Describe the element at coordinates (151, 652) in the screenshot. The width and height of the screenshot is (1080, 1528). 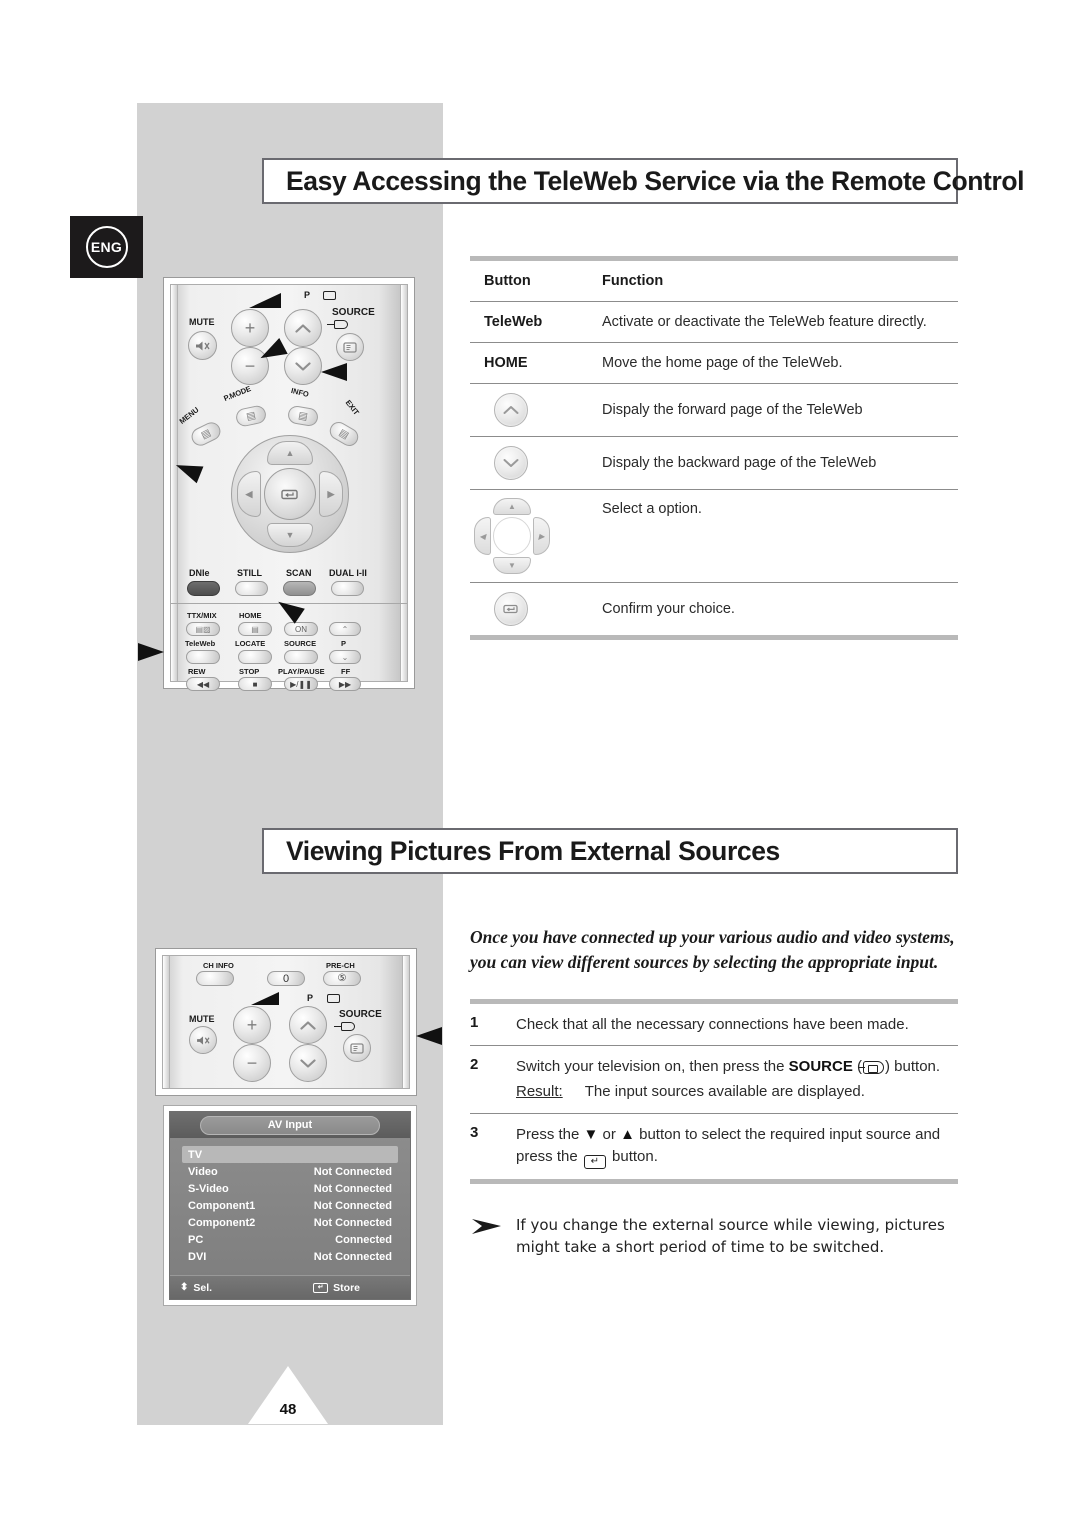
I see `callout-pointer-teleweb` at that location.